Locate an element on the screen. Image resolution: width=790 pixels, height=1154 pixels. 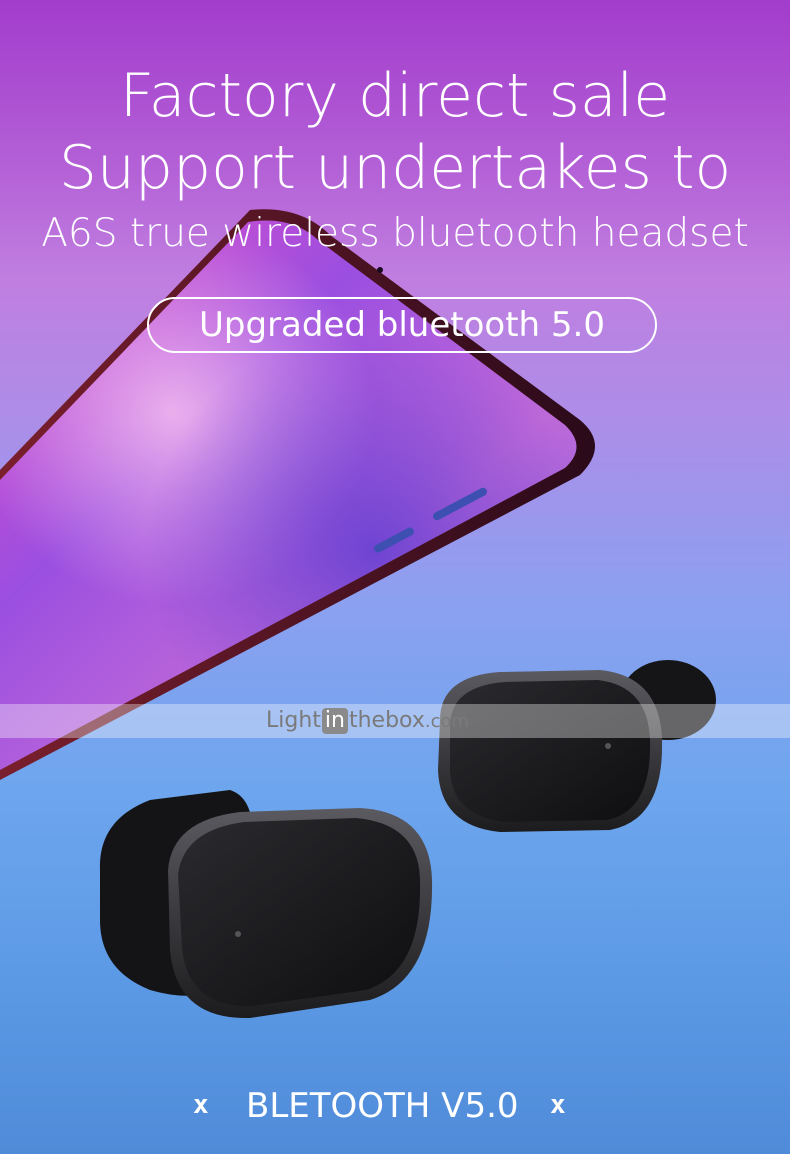
watermark-highlight: in is located at coordinates (334, 721).